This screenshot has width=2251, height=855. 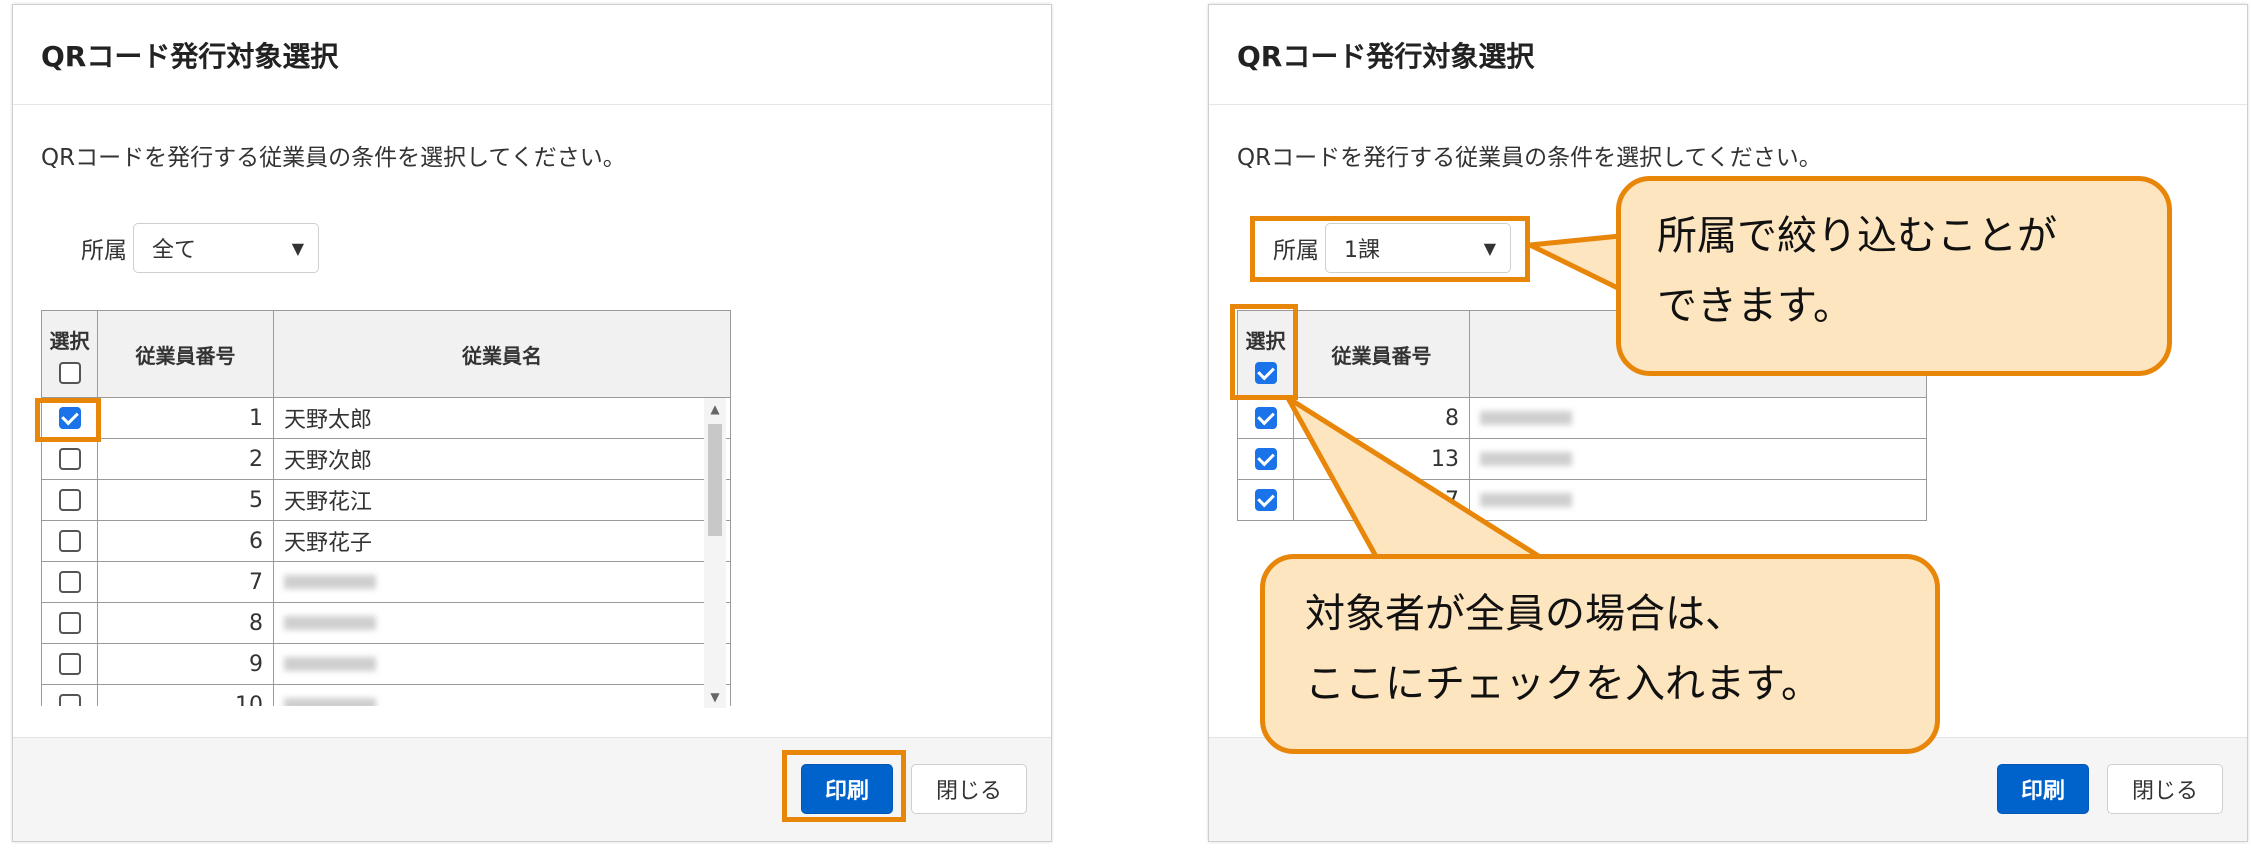 I want to click on callout-checkall-line-1: 対象者が全員の場合は、, so click(x=1525, y=614).